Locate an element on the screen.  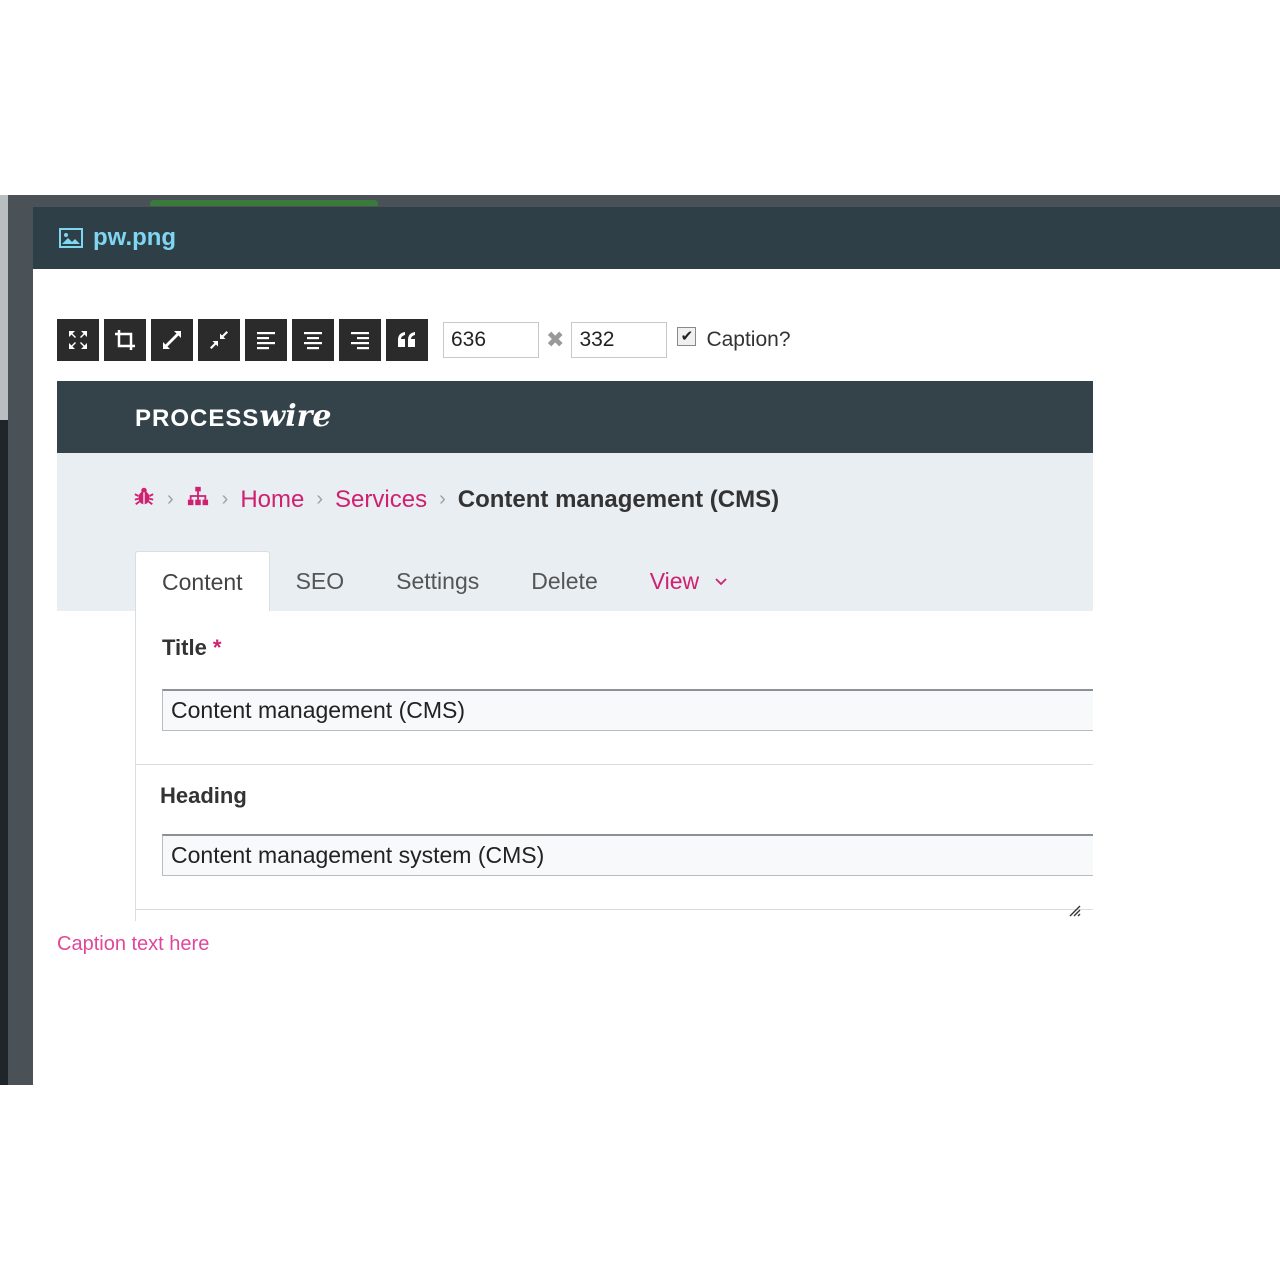
heading-field-label: Heading is located at coordinates (203, 795).